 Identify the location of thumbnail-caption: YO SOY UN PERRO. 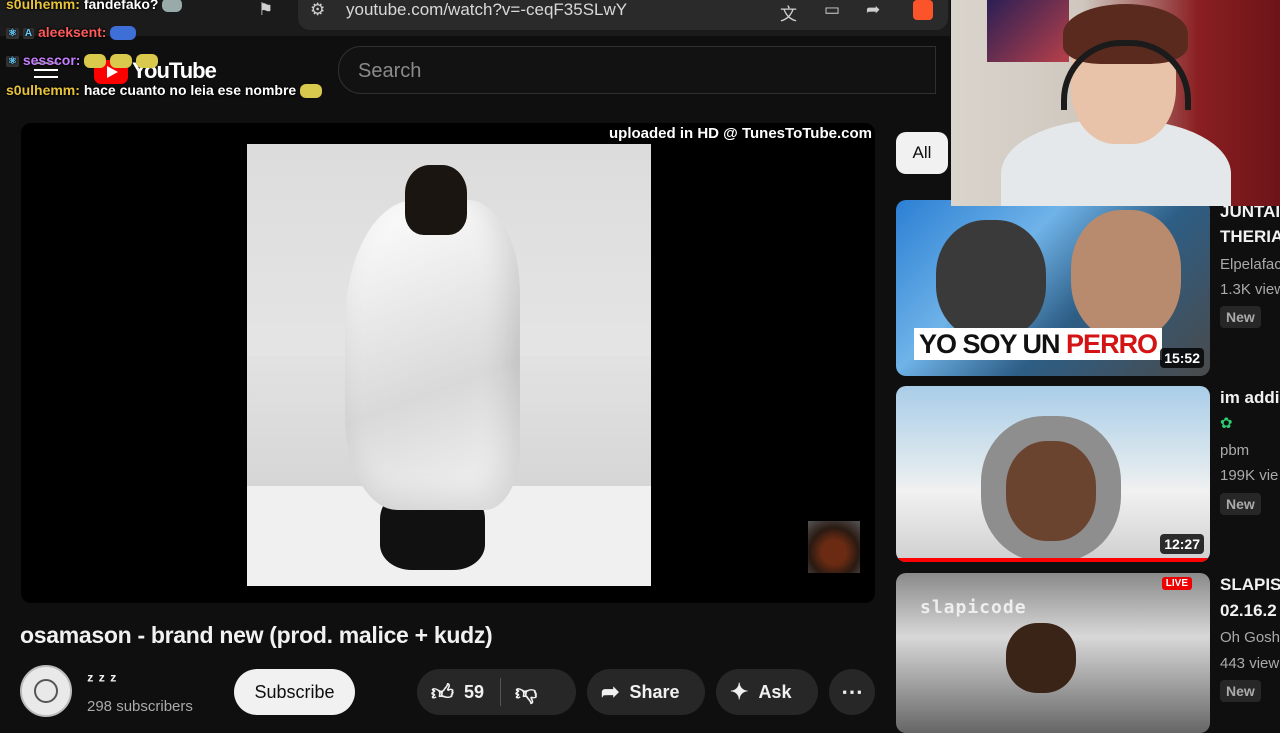
(1038, 344).